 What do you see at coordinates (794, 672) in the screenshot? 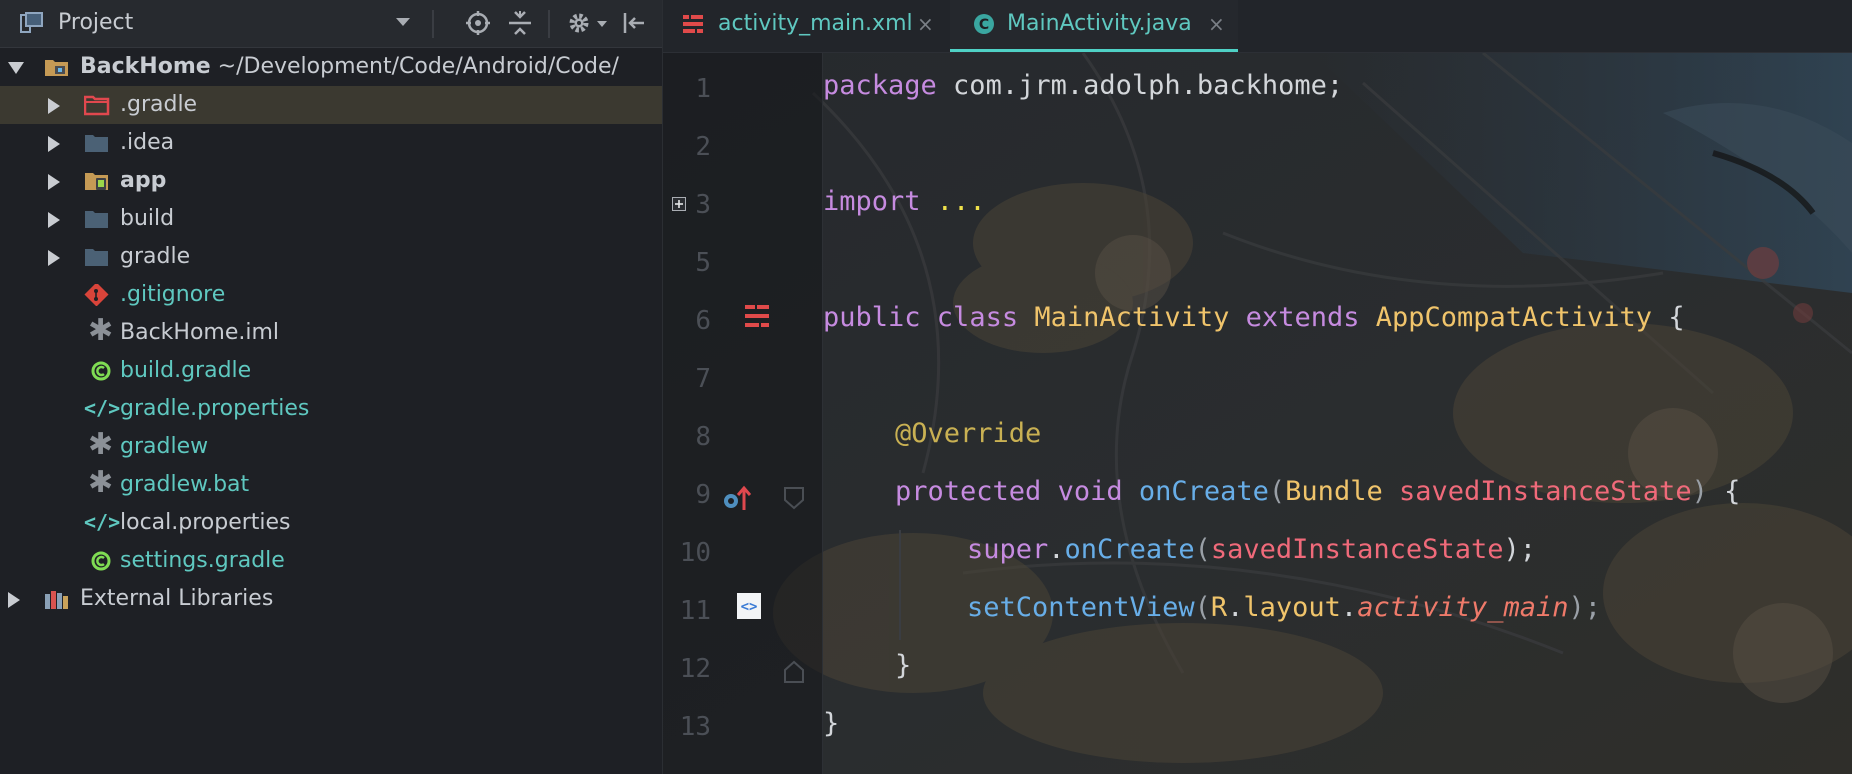
I see `fold-end-icon` at bounding box center [794, 672].